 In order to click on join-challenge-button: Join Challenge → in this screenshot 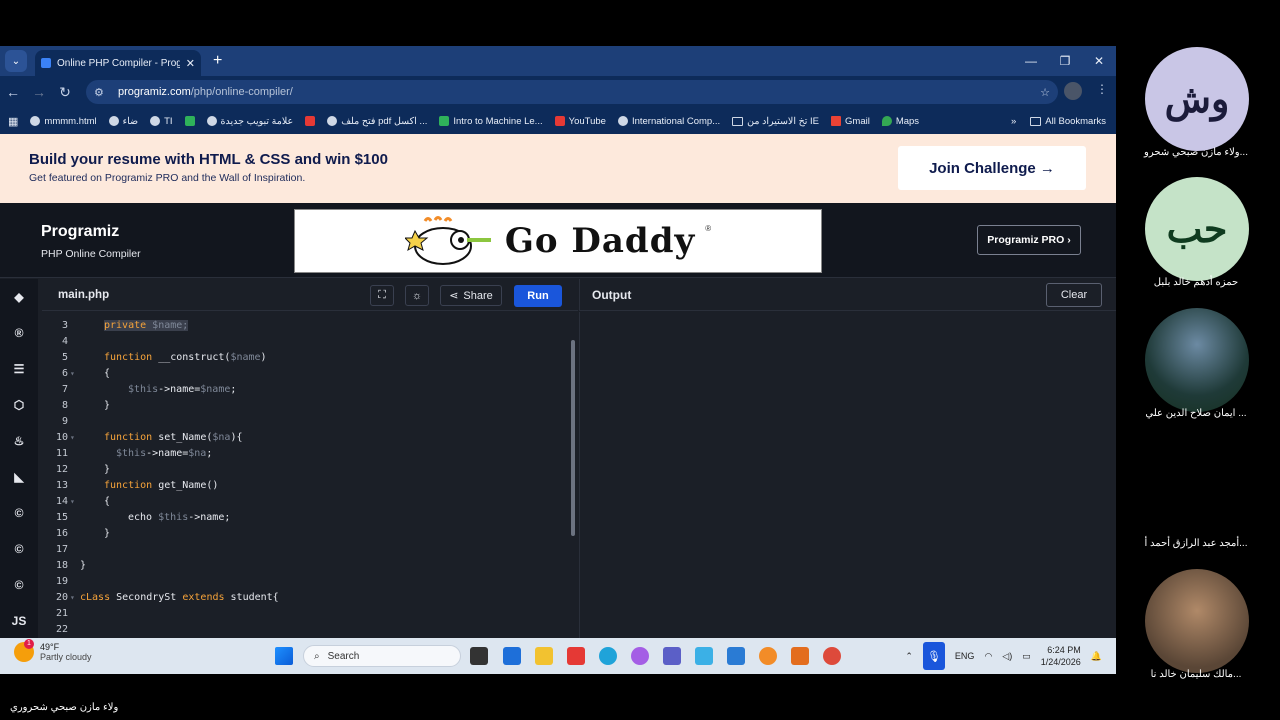, I will do `click(992, 168)`.